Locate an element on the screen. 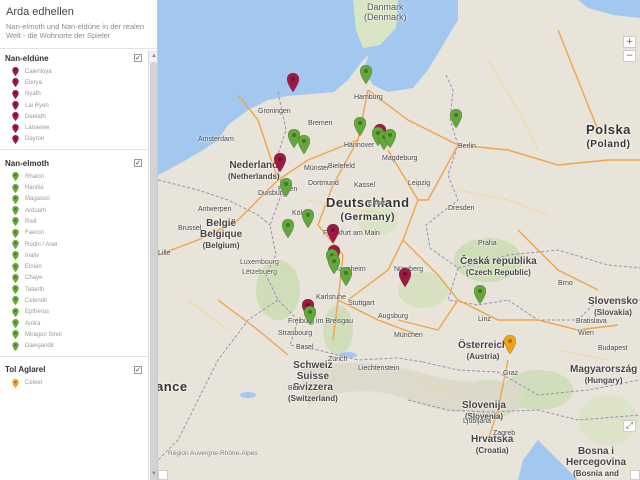 The width and height of the screenshot is (640, 480). country-label-netherlands: Nederland (Netherlands) is located at coordinates (254, 170).